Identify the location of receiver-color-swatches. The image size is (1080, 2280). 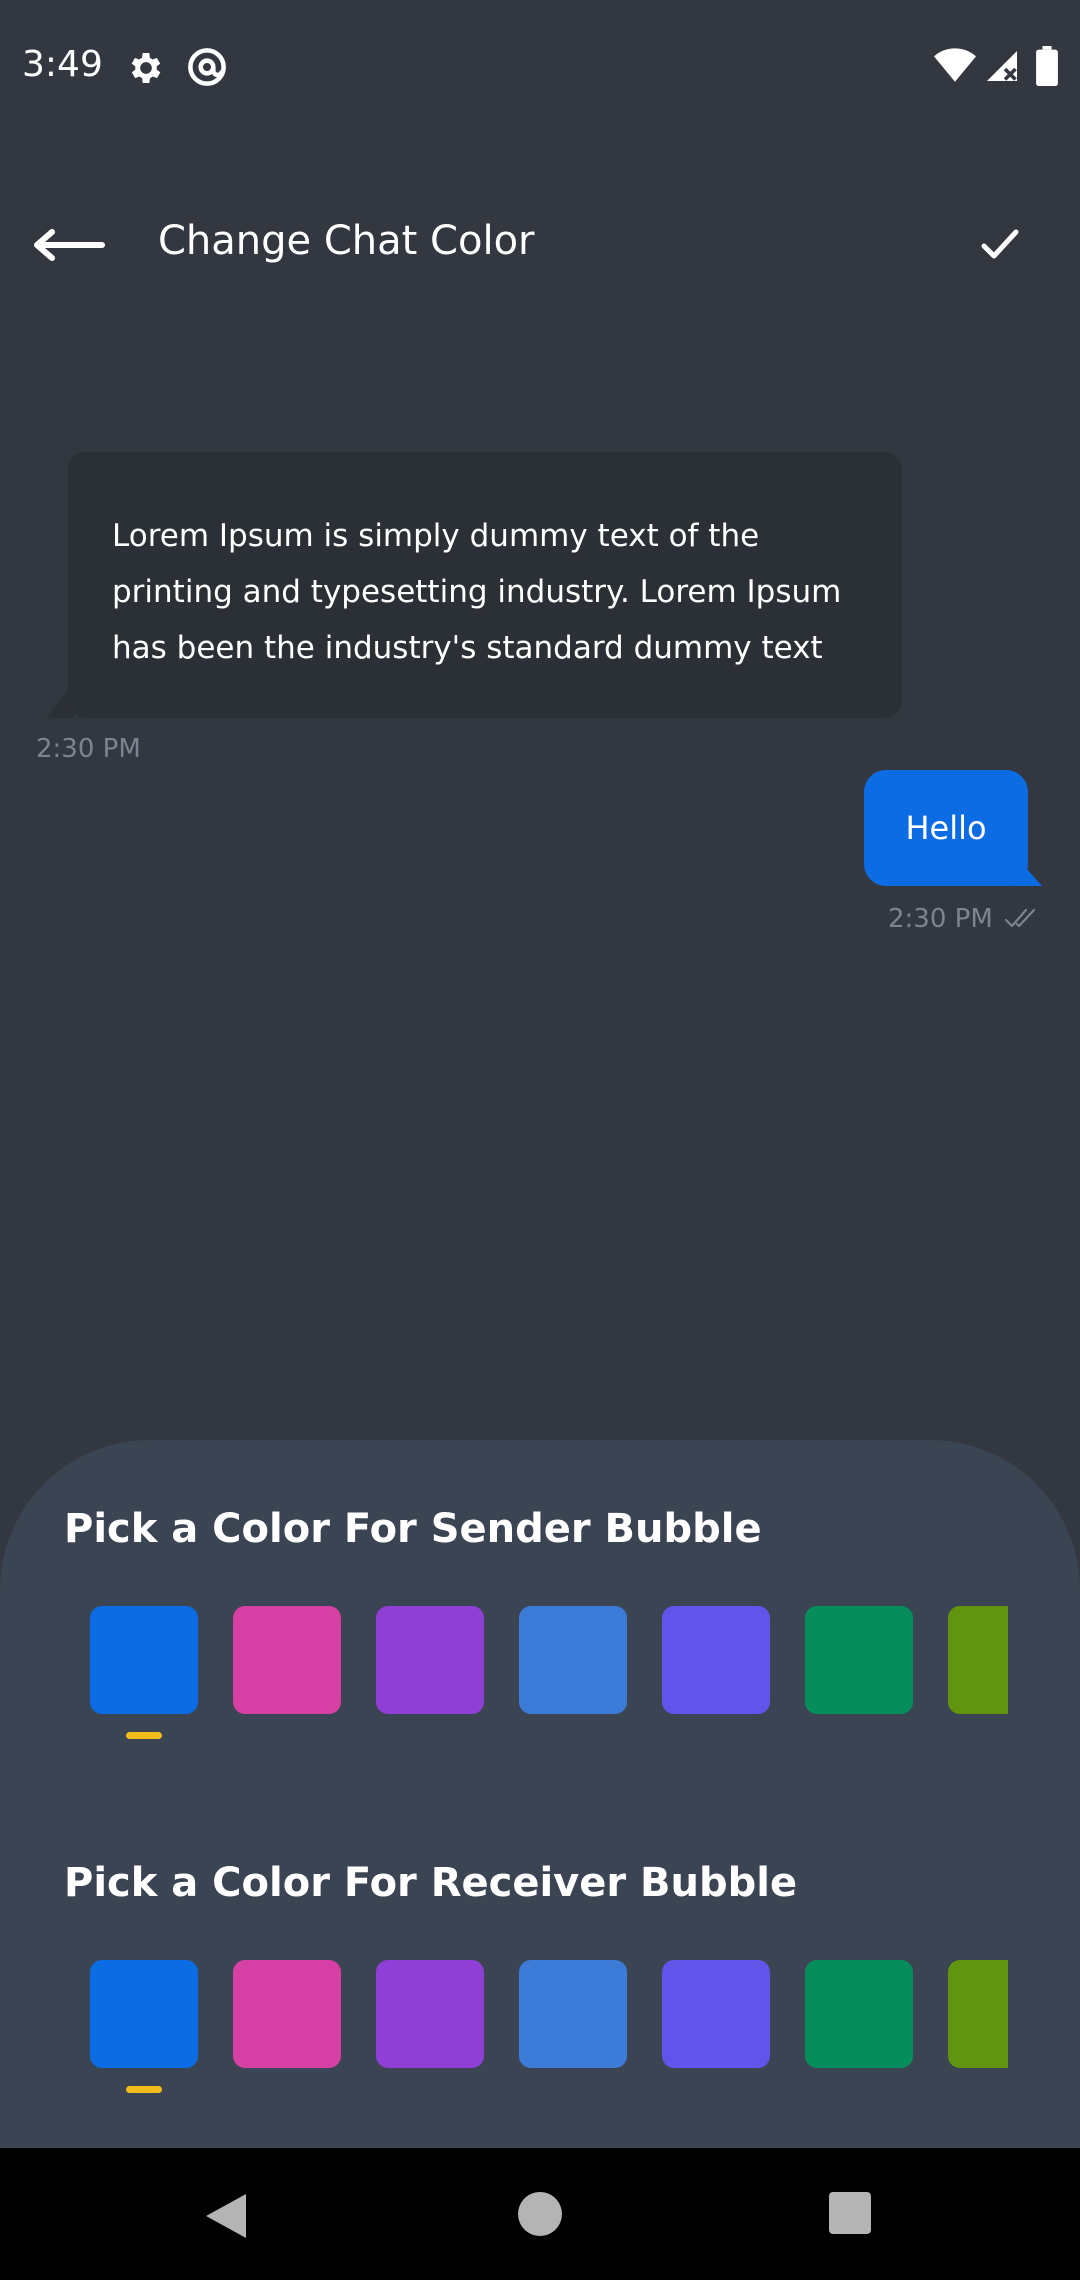
(504, 2040).